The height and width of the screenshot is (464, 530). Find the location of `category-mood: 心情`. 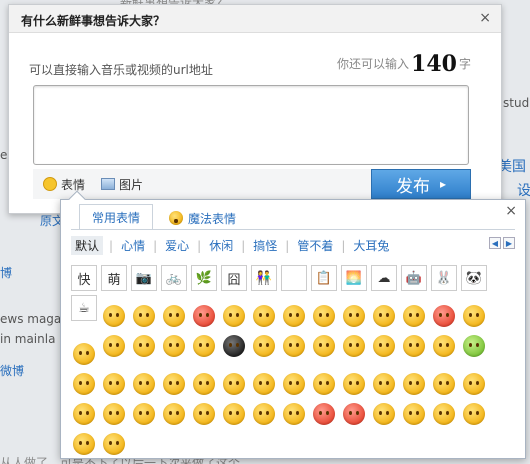

category-mood: 心情 is located at coordinates (133, 245).